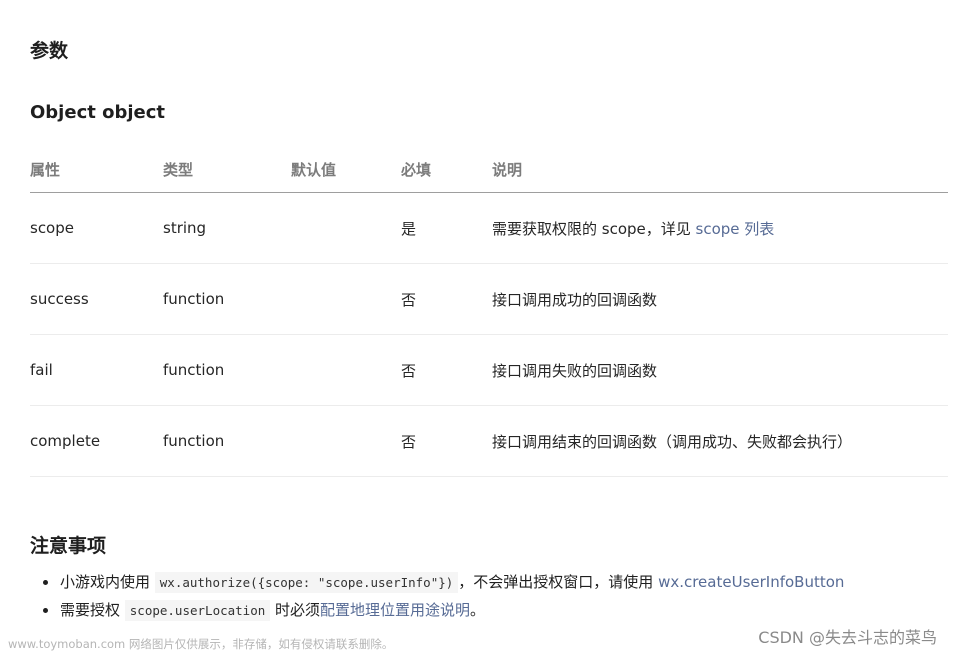 This screenshot has width=953, height=654. Describe the element at coordinates (96, 228) in the screenshot. I see `cell-attr: scope` at that location.